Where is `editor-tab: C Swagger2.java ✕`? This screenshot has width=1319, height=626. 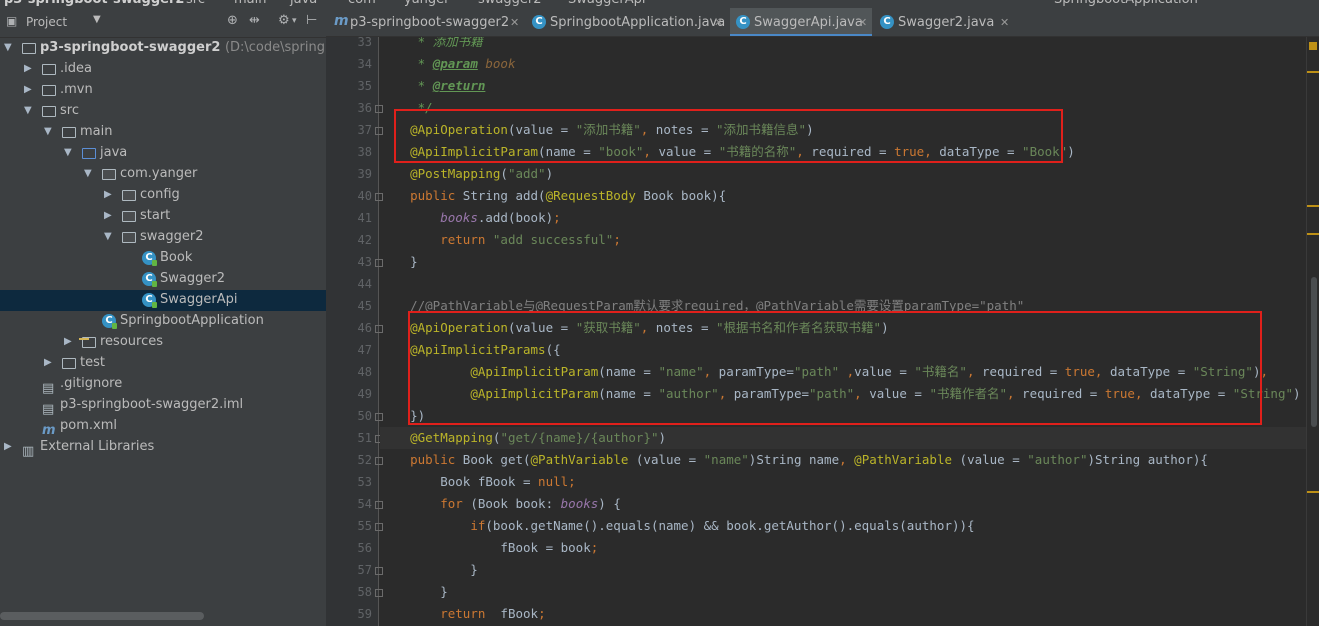
editor-tab: C Swagger2.java ✕ is located at coordinates (944, 22).